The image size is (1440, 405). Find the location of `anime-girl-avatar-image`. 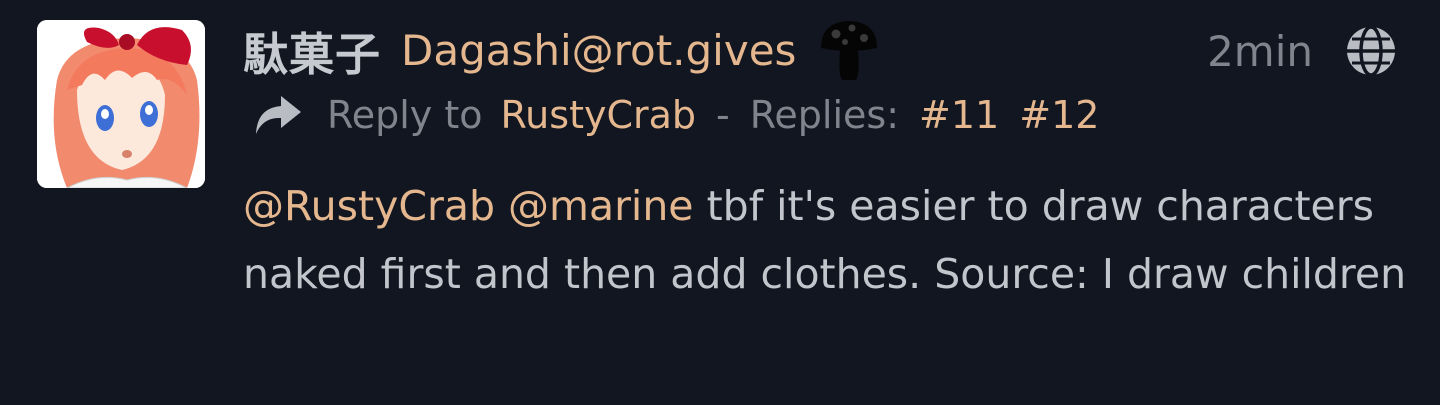

anime-girl-avatar-image is located at coordinates (121, 104).